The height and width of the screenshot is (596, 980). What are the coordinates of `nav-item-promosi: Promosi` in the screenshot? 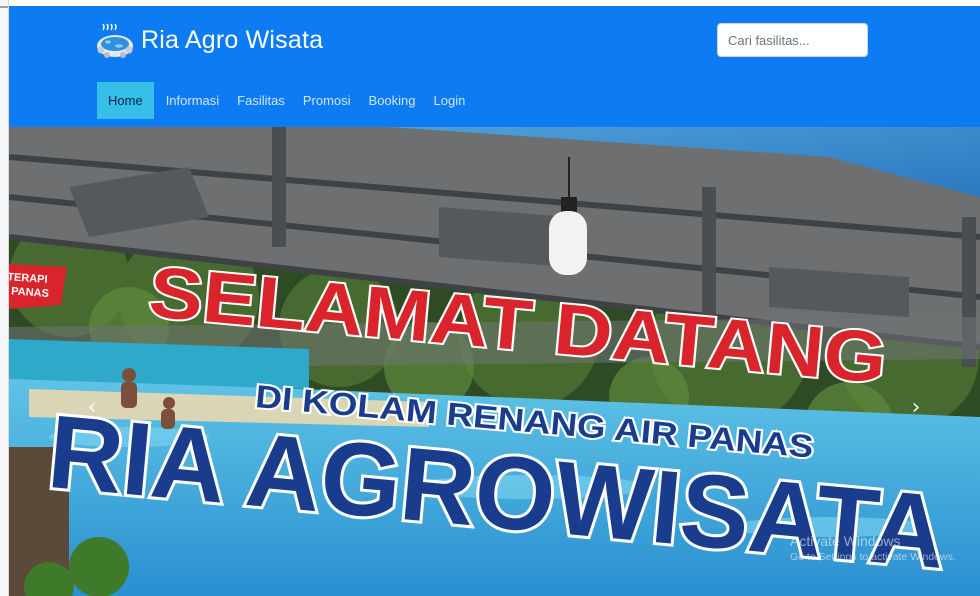 It's located at (327, 100).